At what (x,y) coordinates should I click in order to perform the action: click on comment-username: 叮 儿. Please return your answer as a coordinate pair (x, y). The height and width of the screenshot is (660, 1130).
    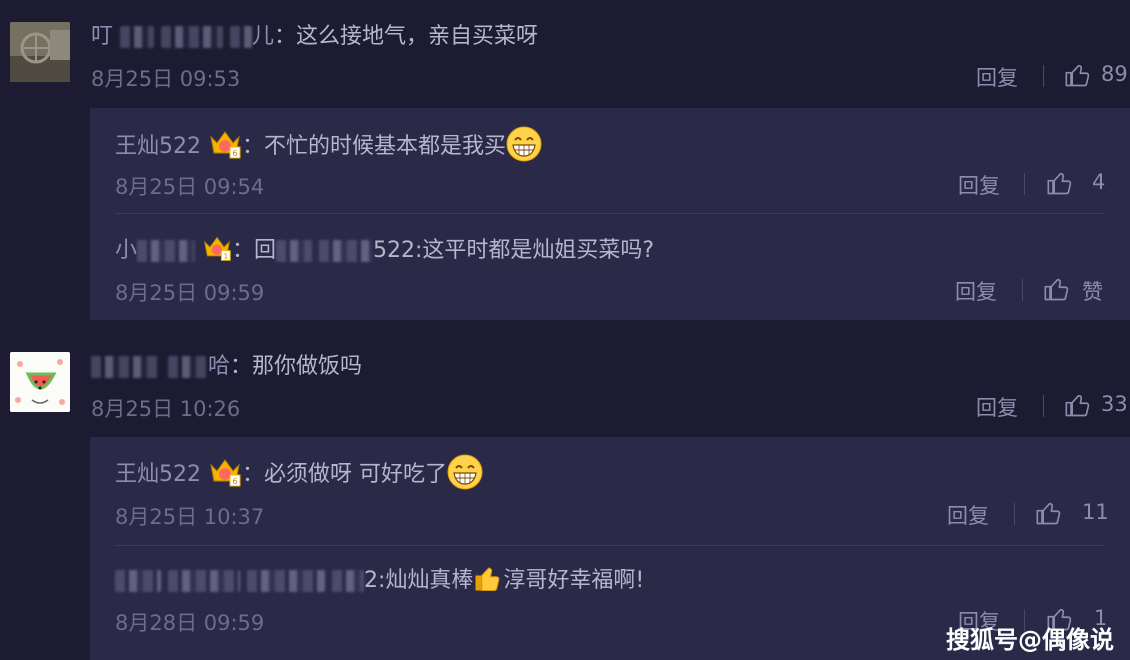
    Looking at the image, I should click on (182, 36).